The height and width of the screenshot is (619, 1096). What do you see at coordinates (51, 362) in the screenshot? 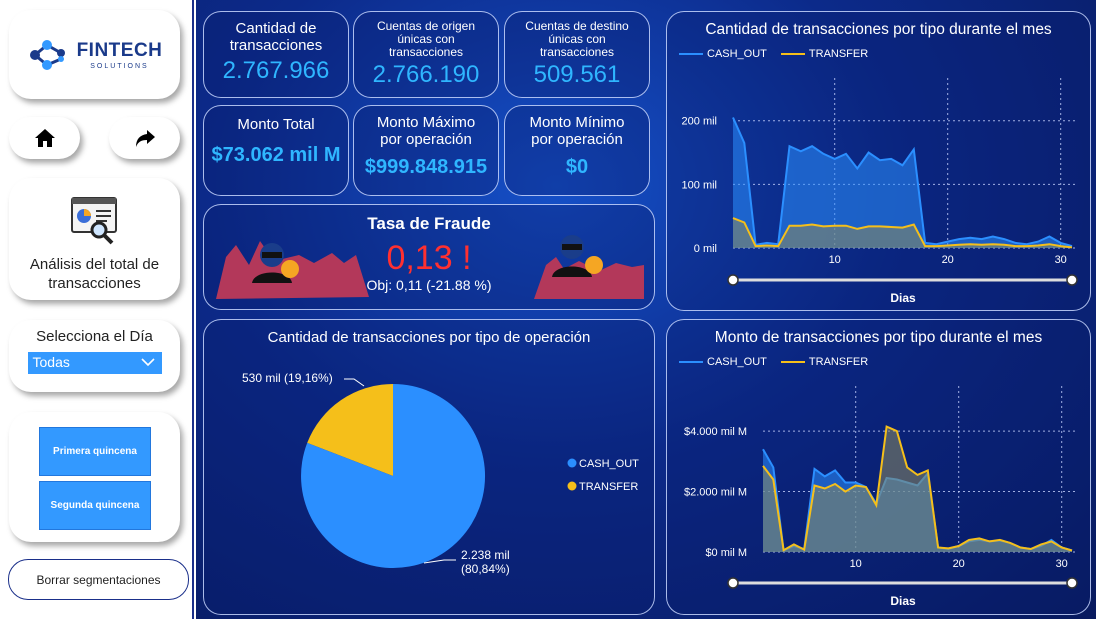
I see `day-select-value: Todas` at bounding box center [51, 362].